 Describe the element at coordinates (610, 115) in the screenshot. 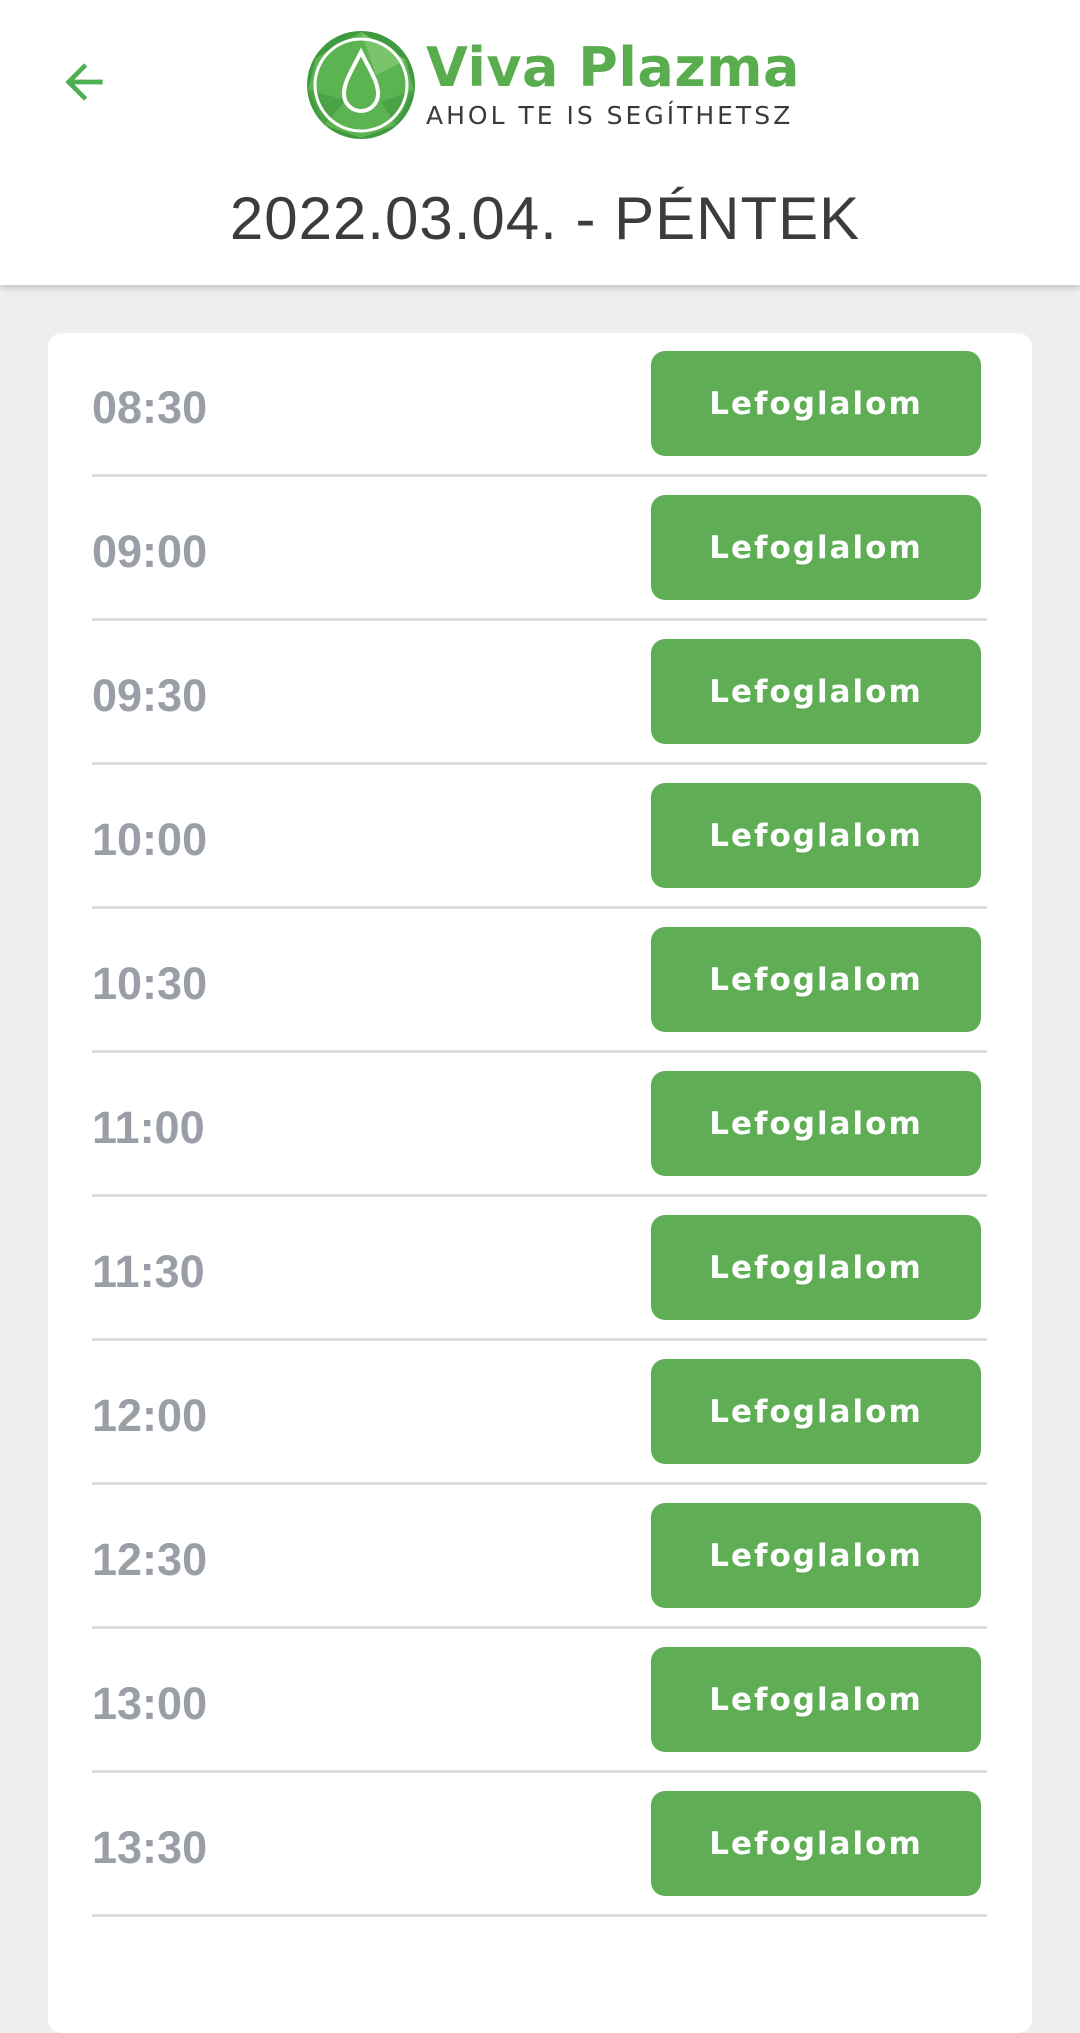

I see `brand-tagline: AHOL TE IS SEGÍTHETSZ` at that location.